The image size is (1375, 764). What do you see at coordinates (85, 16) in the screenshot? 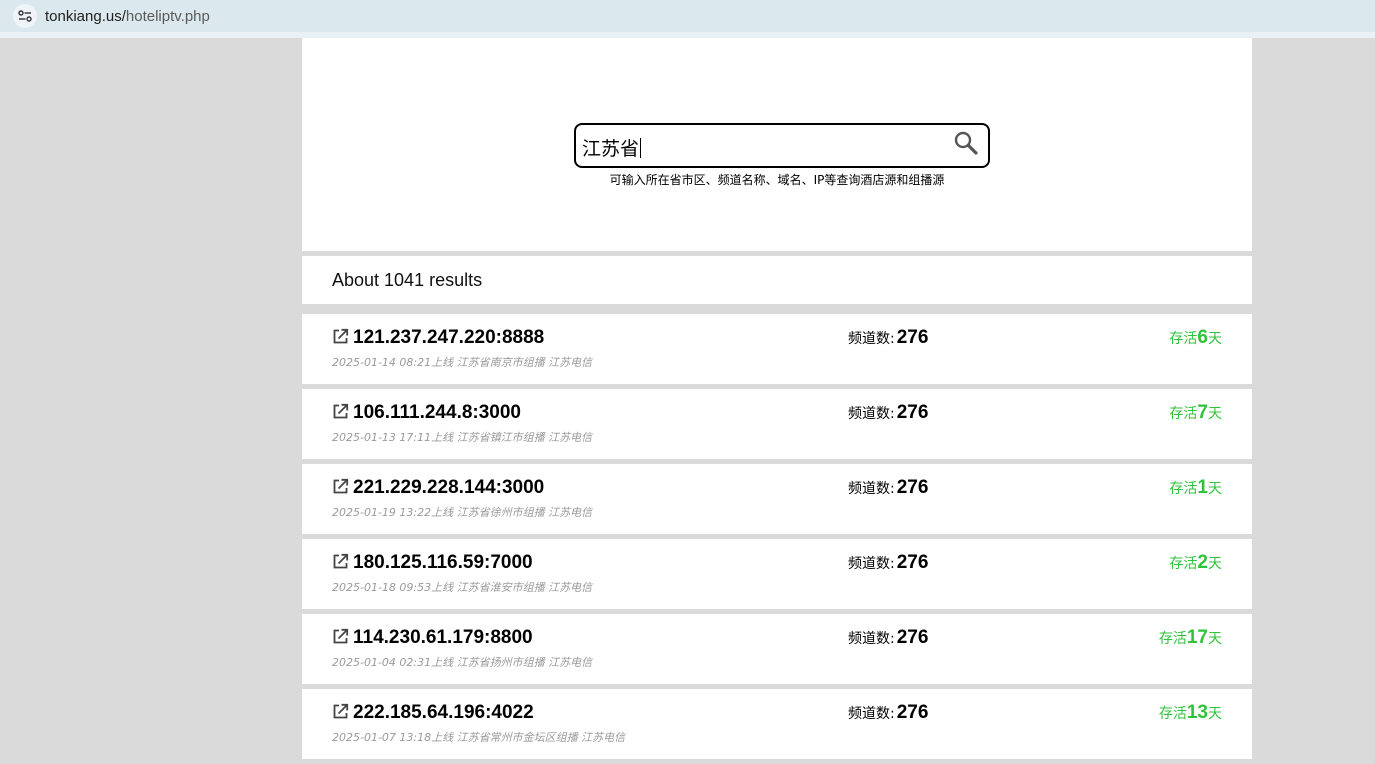
I see `url-host: tonkiang.us/` at bounding box center [85, 16].